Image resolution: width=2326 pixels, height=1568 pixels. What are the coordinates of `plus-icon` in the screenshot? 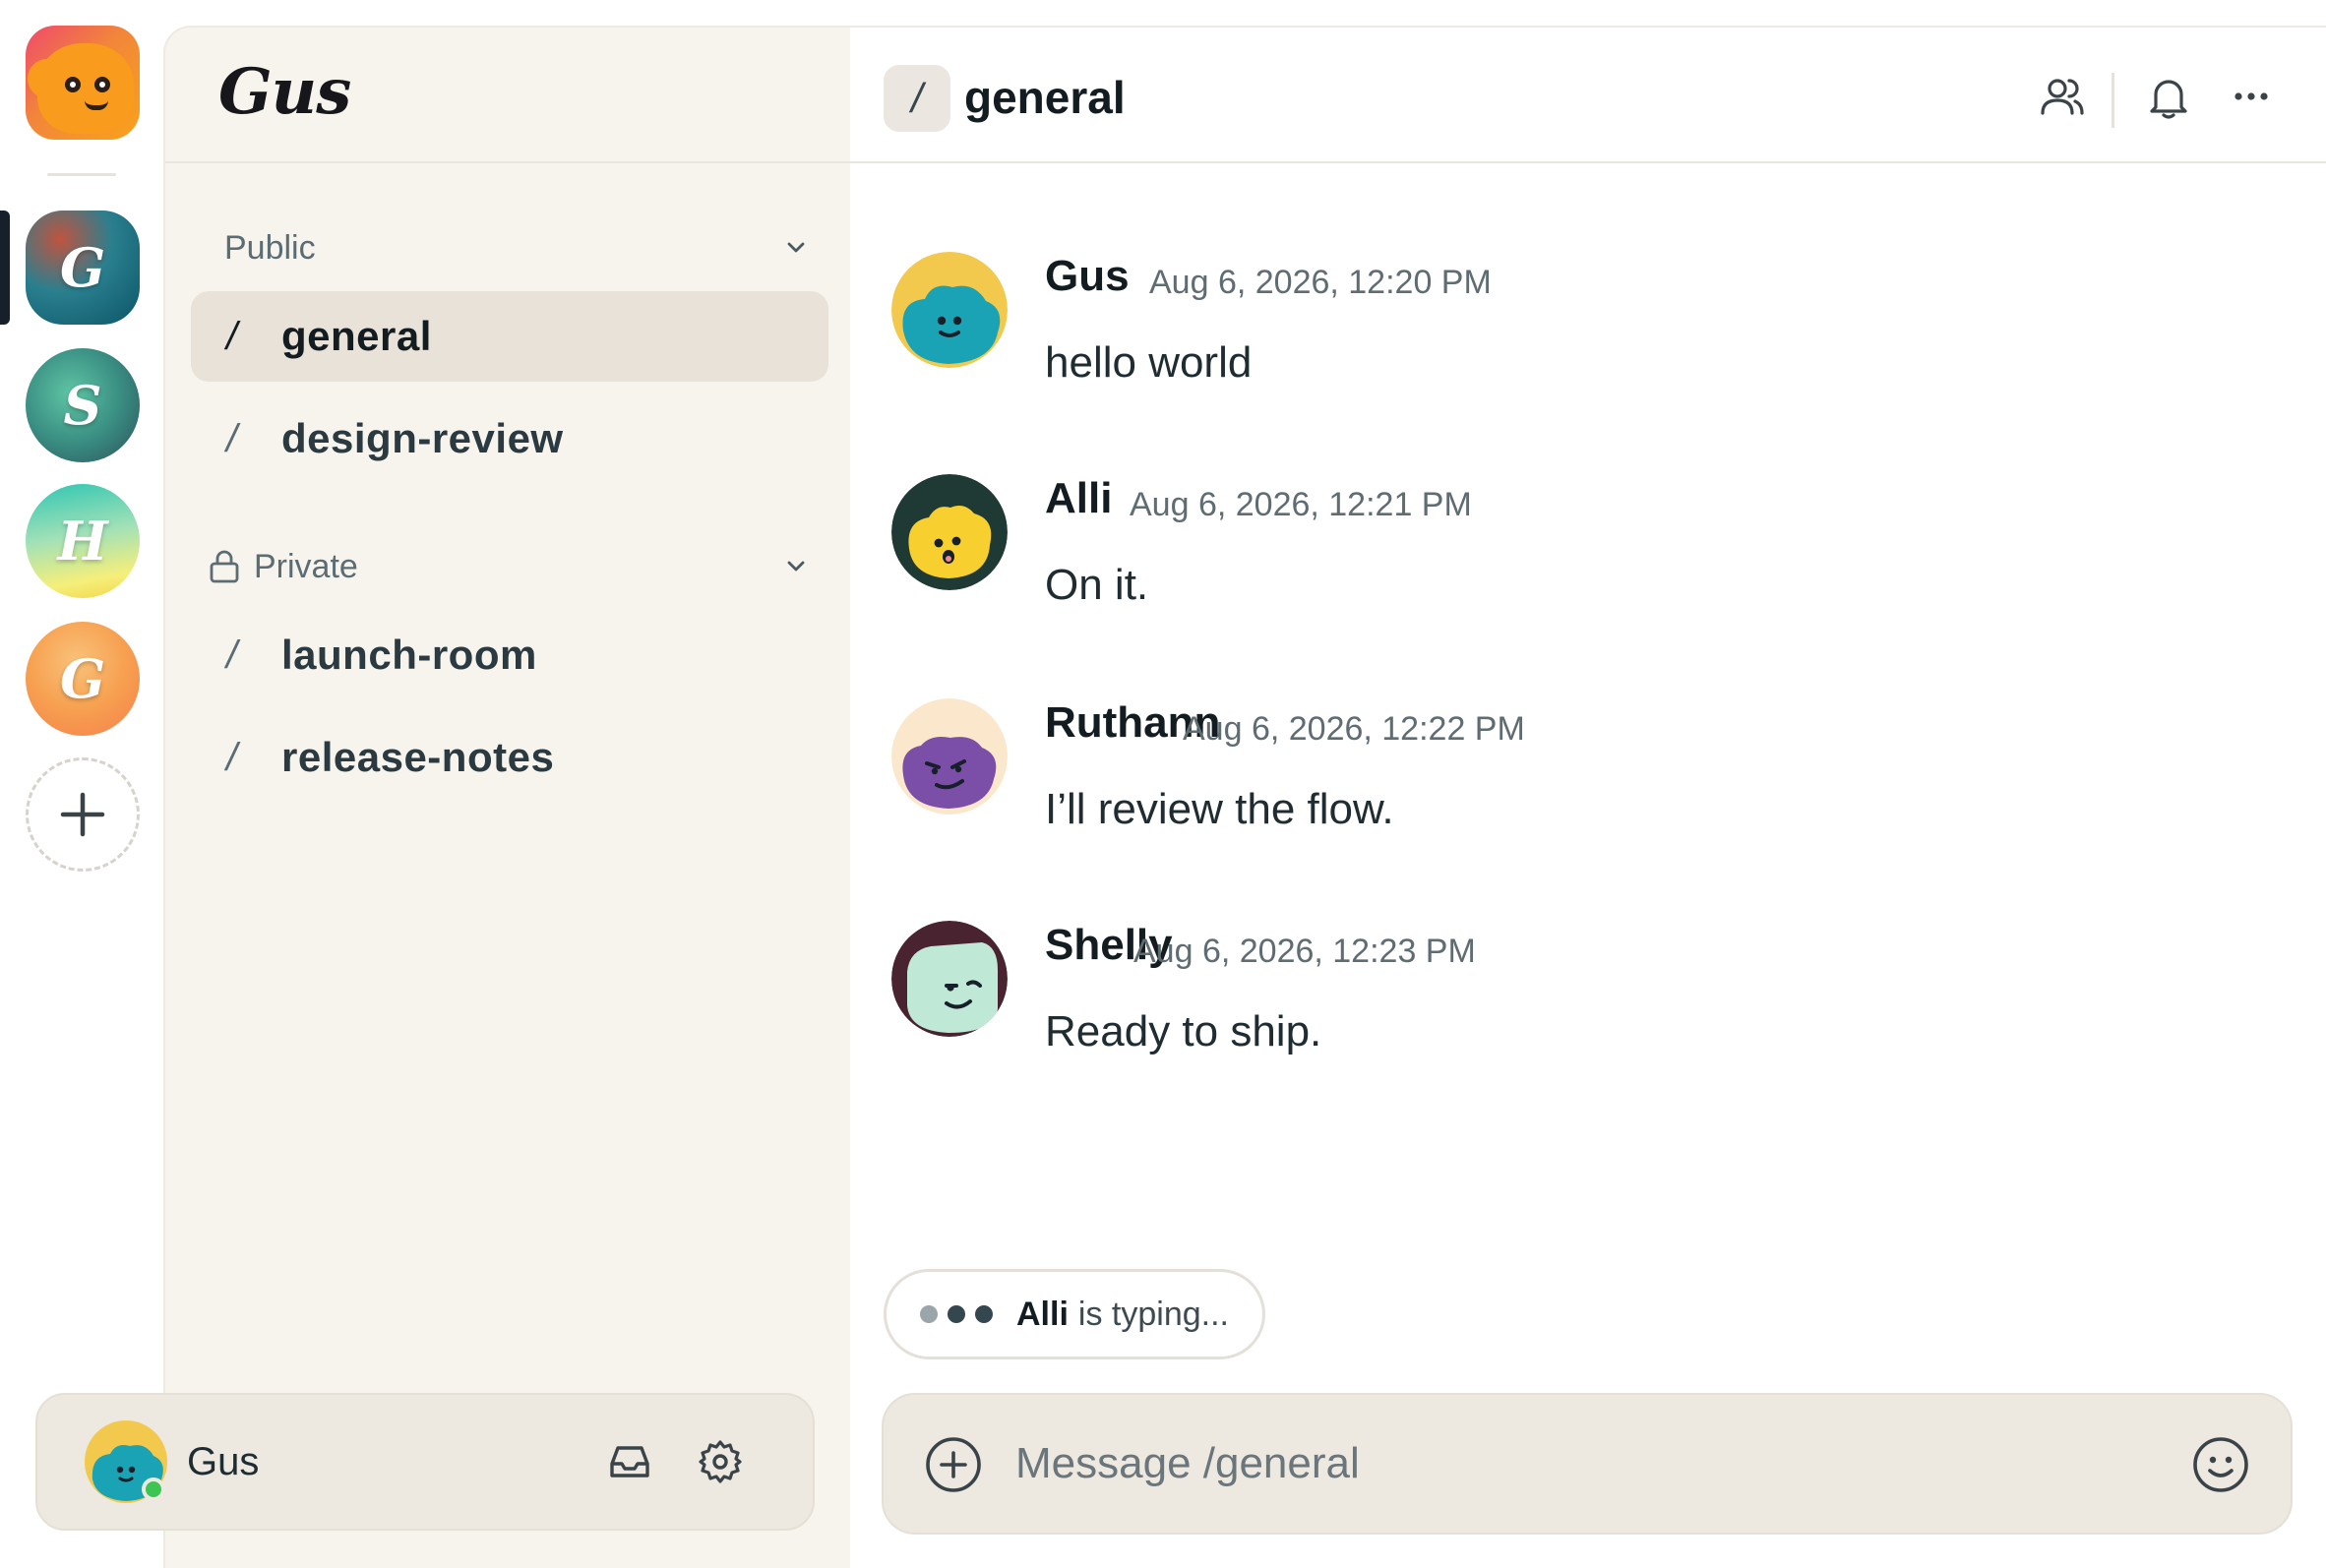 It's located at (82, 814).